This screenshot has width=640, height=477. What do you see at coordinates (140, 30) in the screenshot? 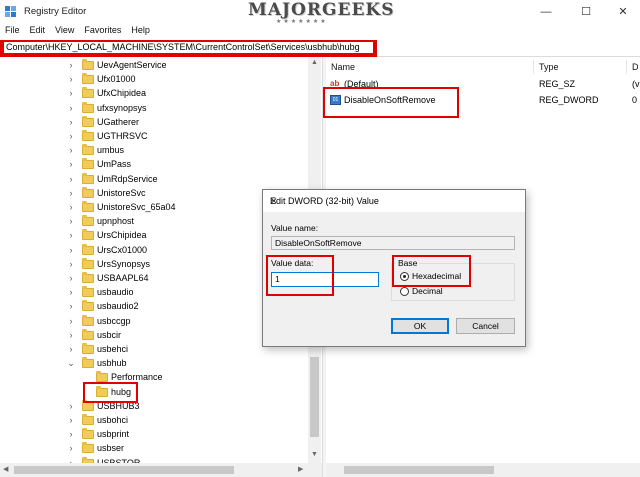
I see `menu-help: Help` at bounding box center [140, 30].